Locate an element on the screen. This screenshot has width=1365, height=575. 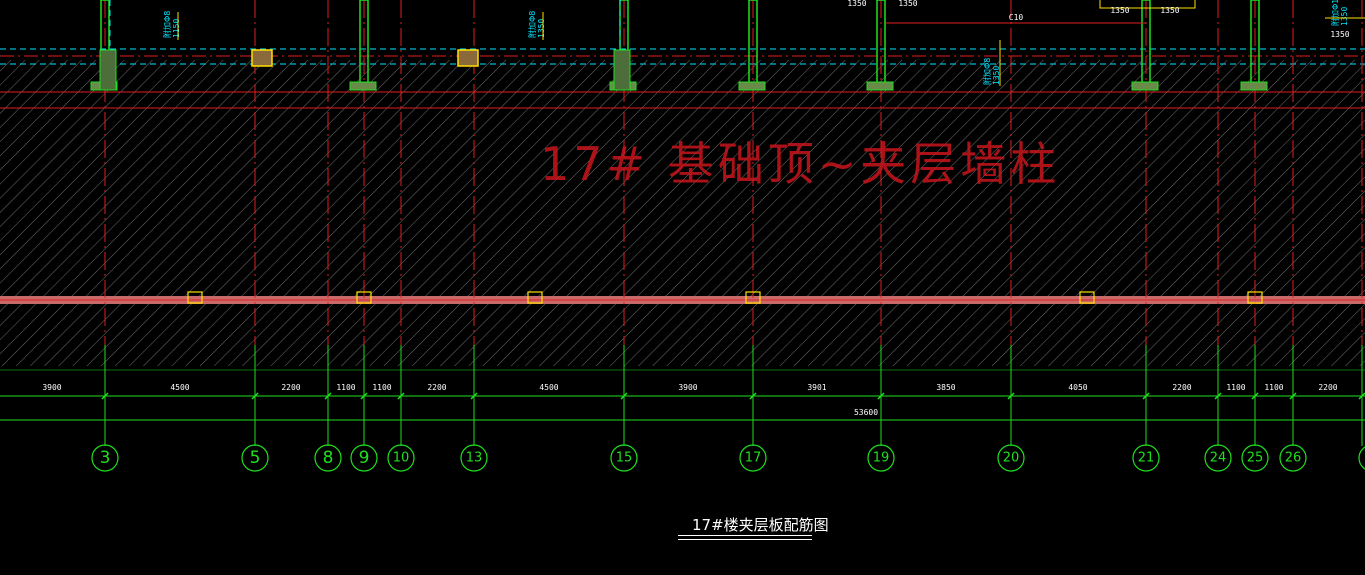
axis-label-10: 10 is located at coordinates (401, 458).